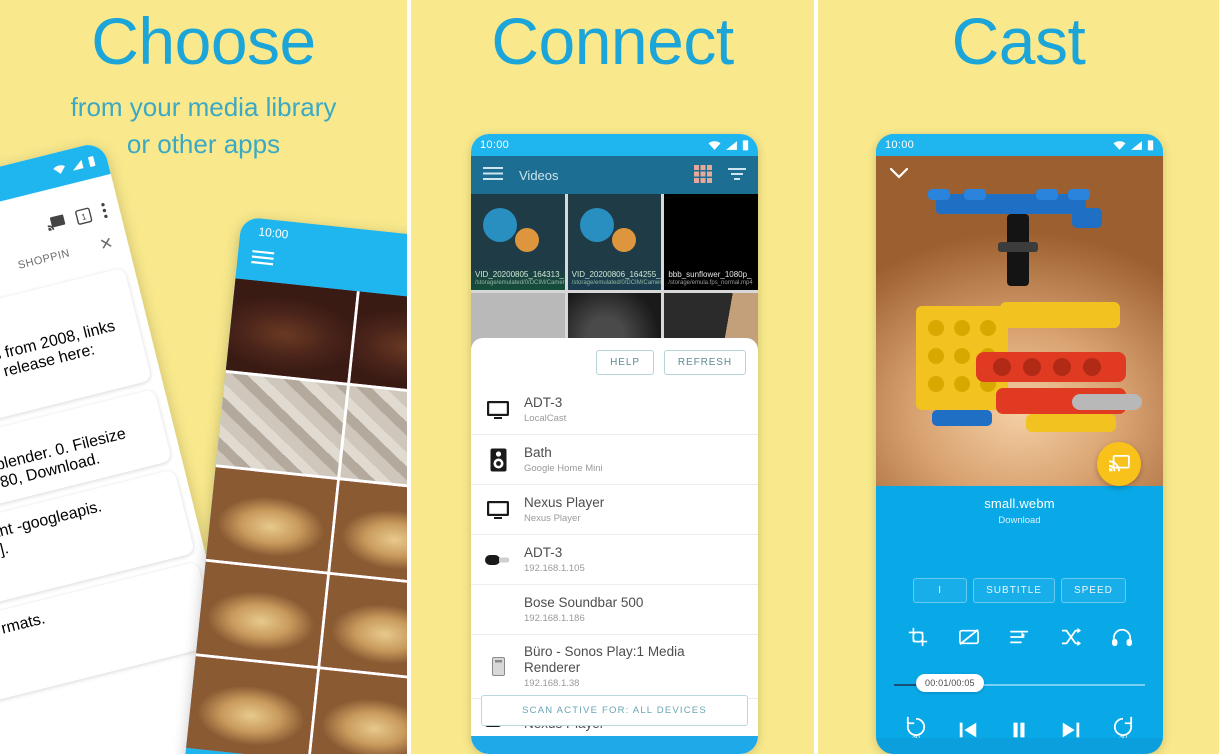  What do you see at coordinates (616, 274) in the screenshot?
I see `video-name: VID_20200806_164255_` at bounding box center [616, 274].